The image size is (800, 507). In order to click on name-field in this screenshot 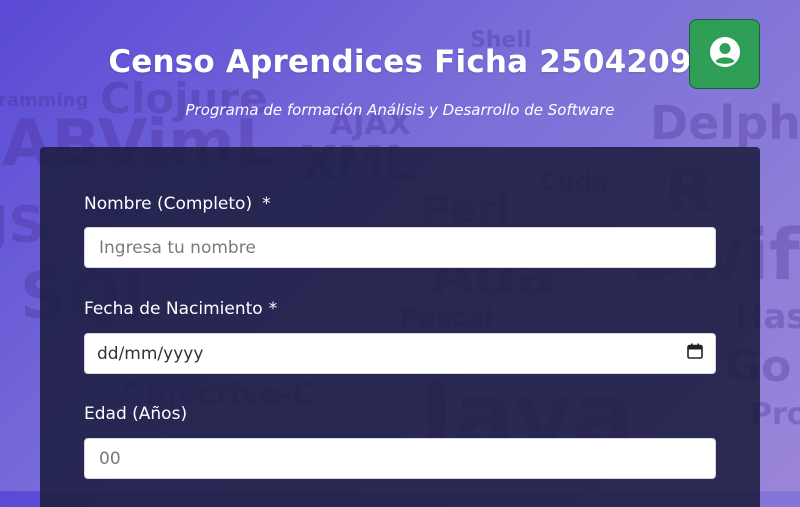, I will do `click(400, 247)`.